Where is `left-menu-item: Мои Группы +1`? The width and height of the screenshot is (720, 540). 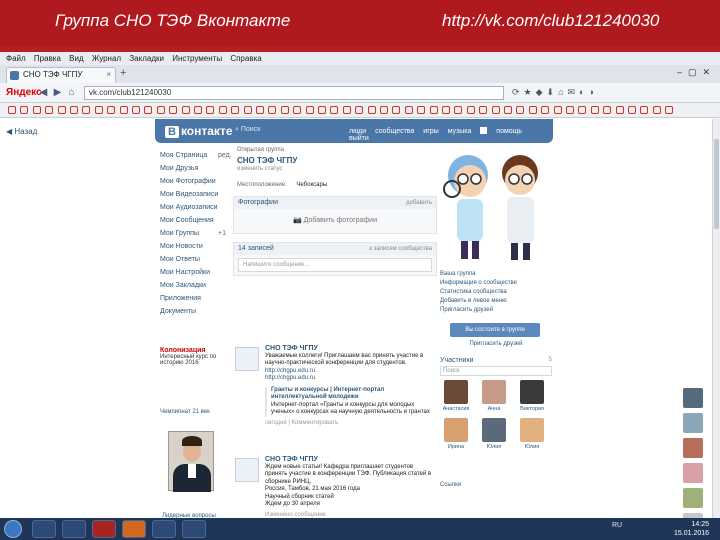 left-menu-item: Мои Группы +1 is located at coordinates (195, 233).